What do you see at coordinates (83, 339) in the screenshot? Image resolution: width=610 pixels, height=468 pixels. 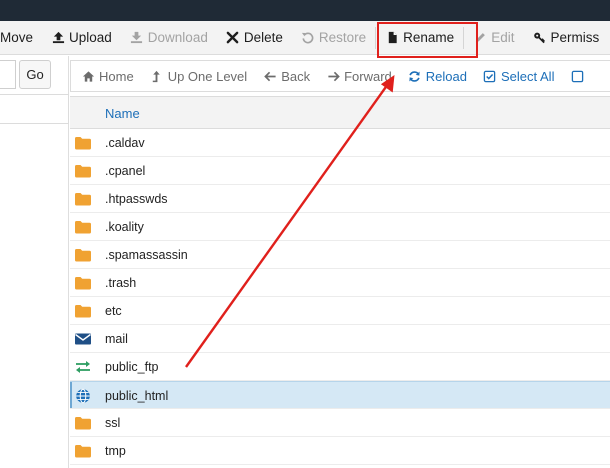 I see `mail-icon` at bounding box center [83, 339].